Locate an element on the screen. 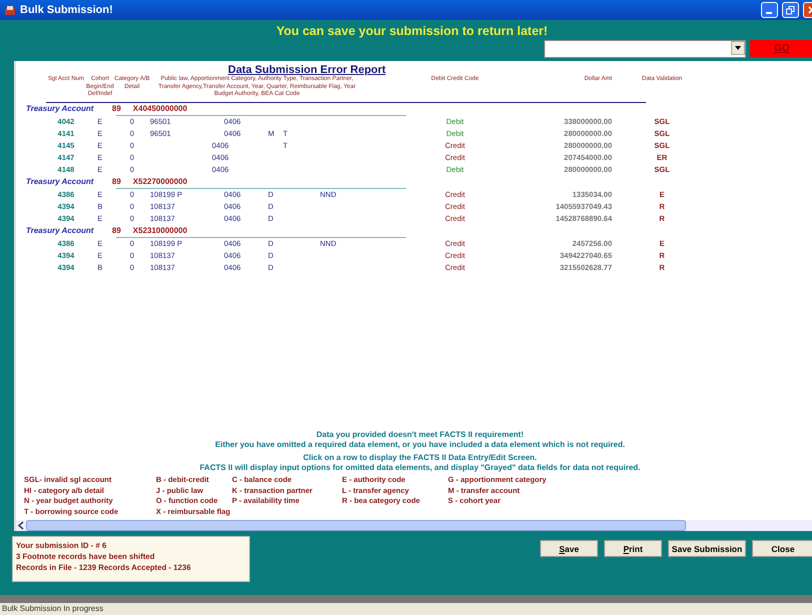 This screenshot has width=812, height=615. account-number: X52310000000 is located at coordinates (160, 230).